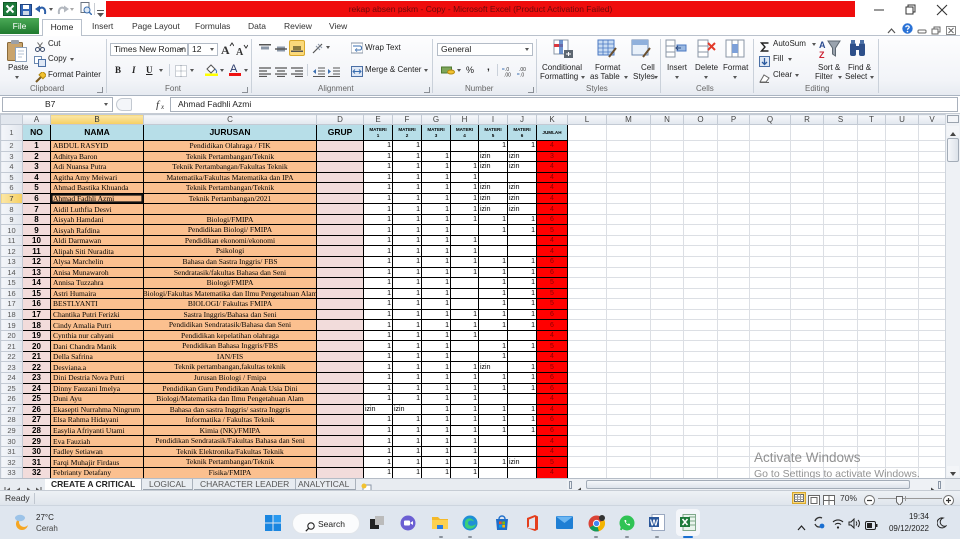 The image size is (960, 539). Describe the element at coordinates (72, 59) in the screenshot. I see `copy-dropdown-icon` at that location.